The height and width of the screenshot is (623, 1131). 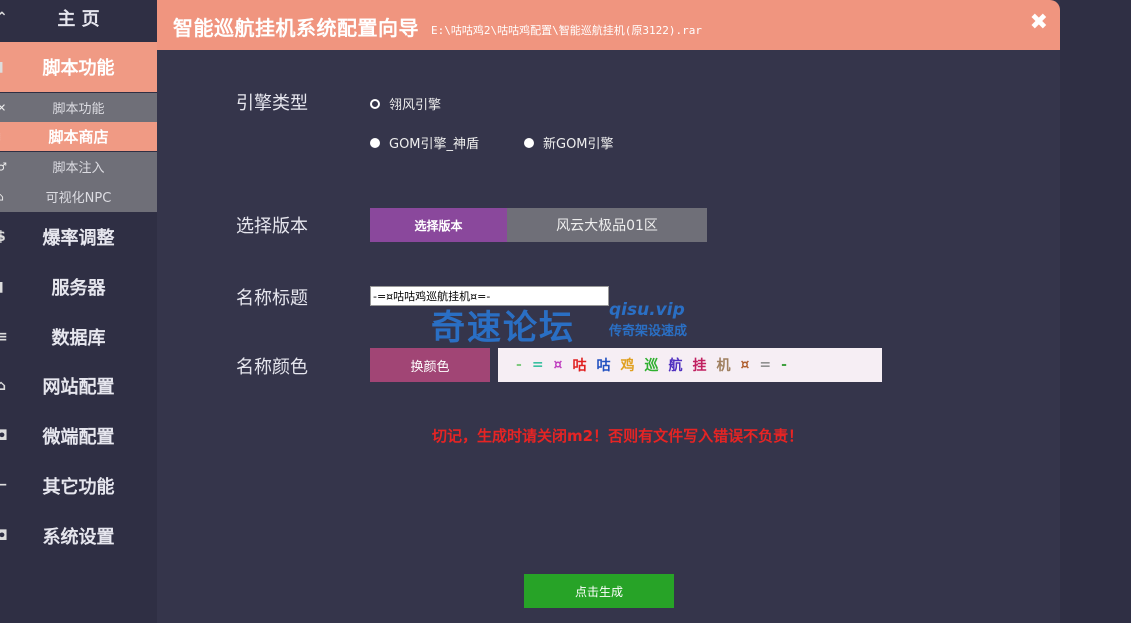 I want to click on watermark: 奇速论坛 qisu.vip 传奇架设速成, so click(x=581, y=324).